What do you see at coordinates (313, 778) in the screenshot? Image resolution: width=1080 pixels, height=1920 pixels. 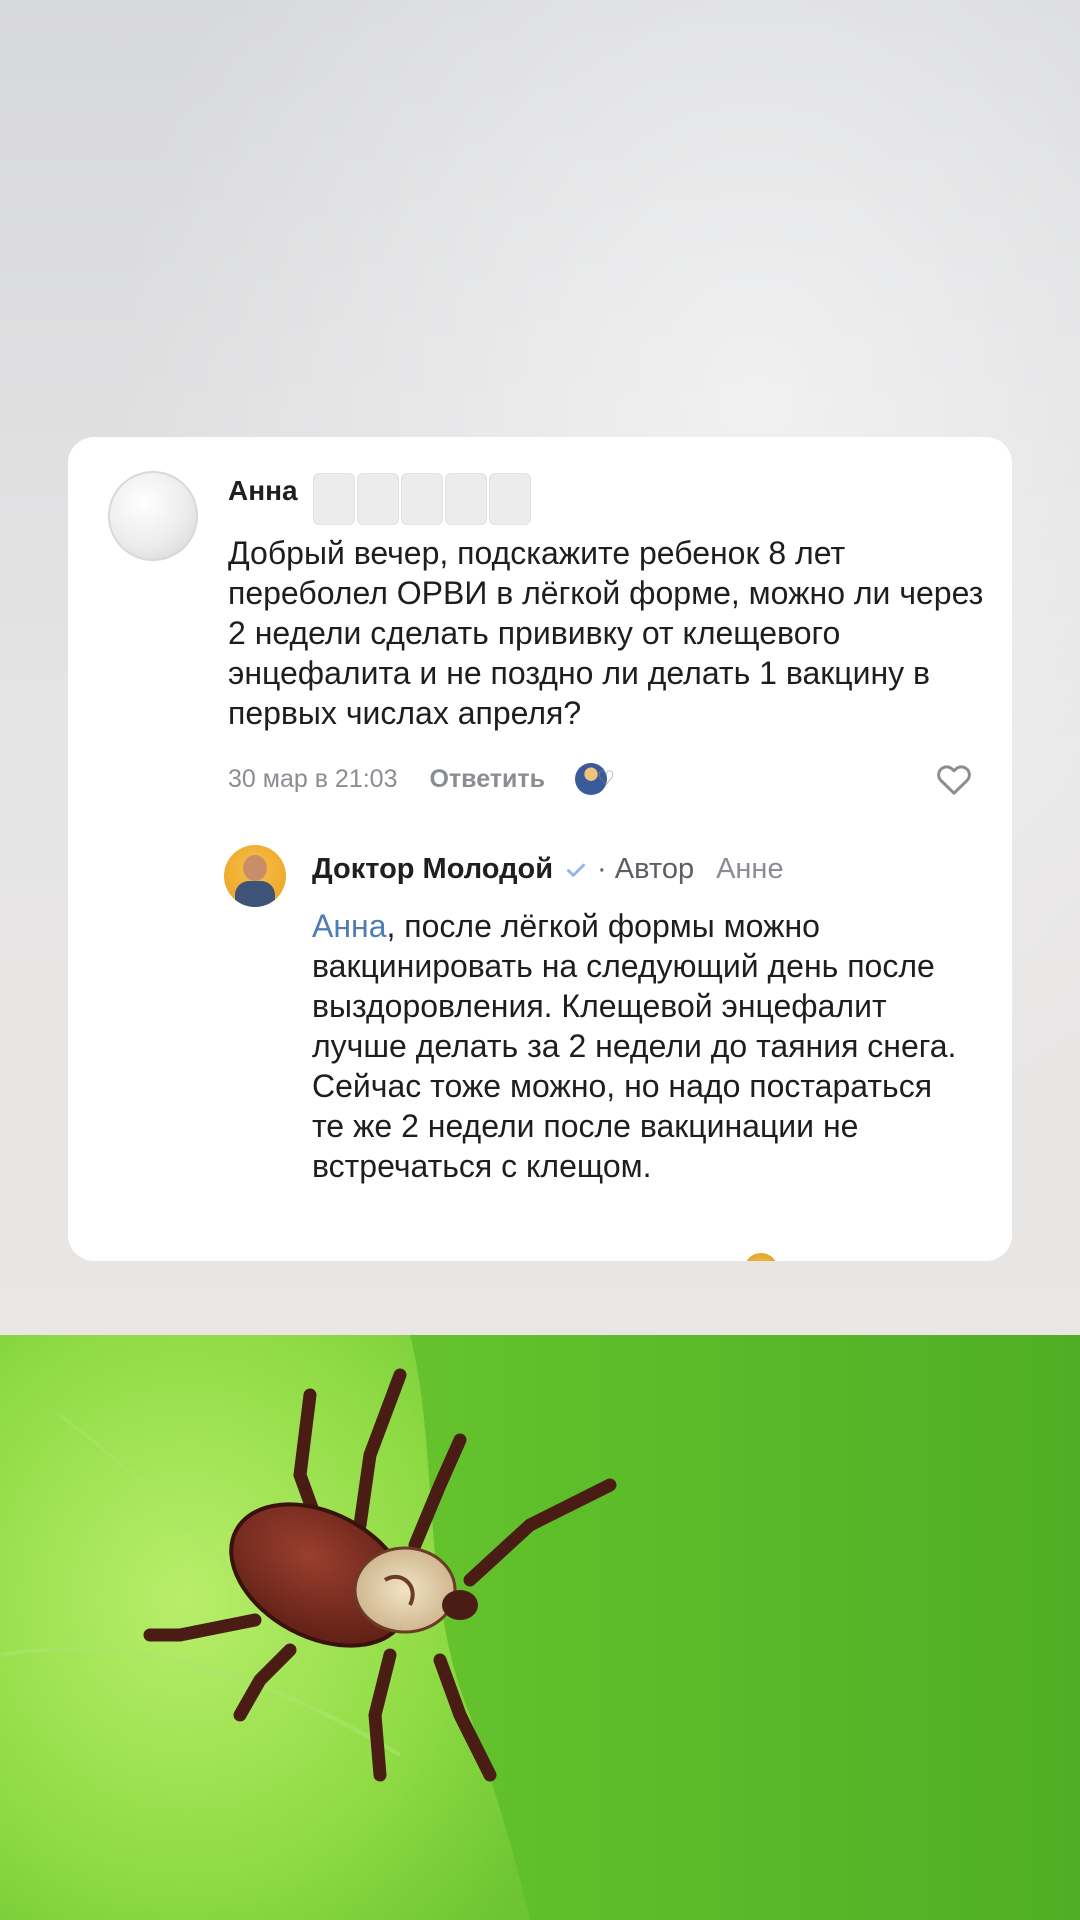 I see `comment-timestamp: 30 мар в 21:03` at bounding box center [313, 778].